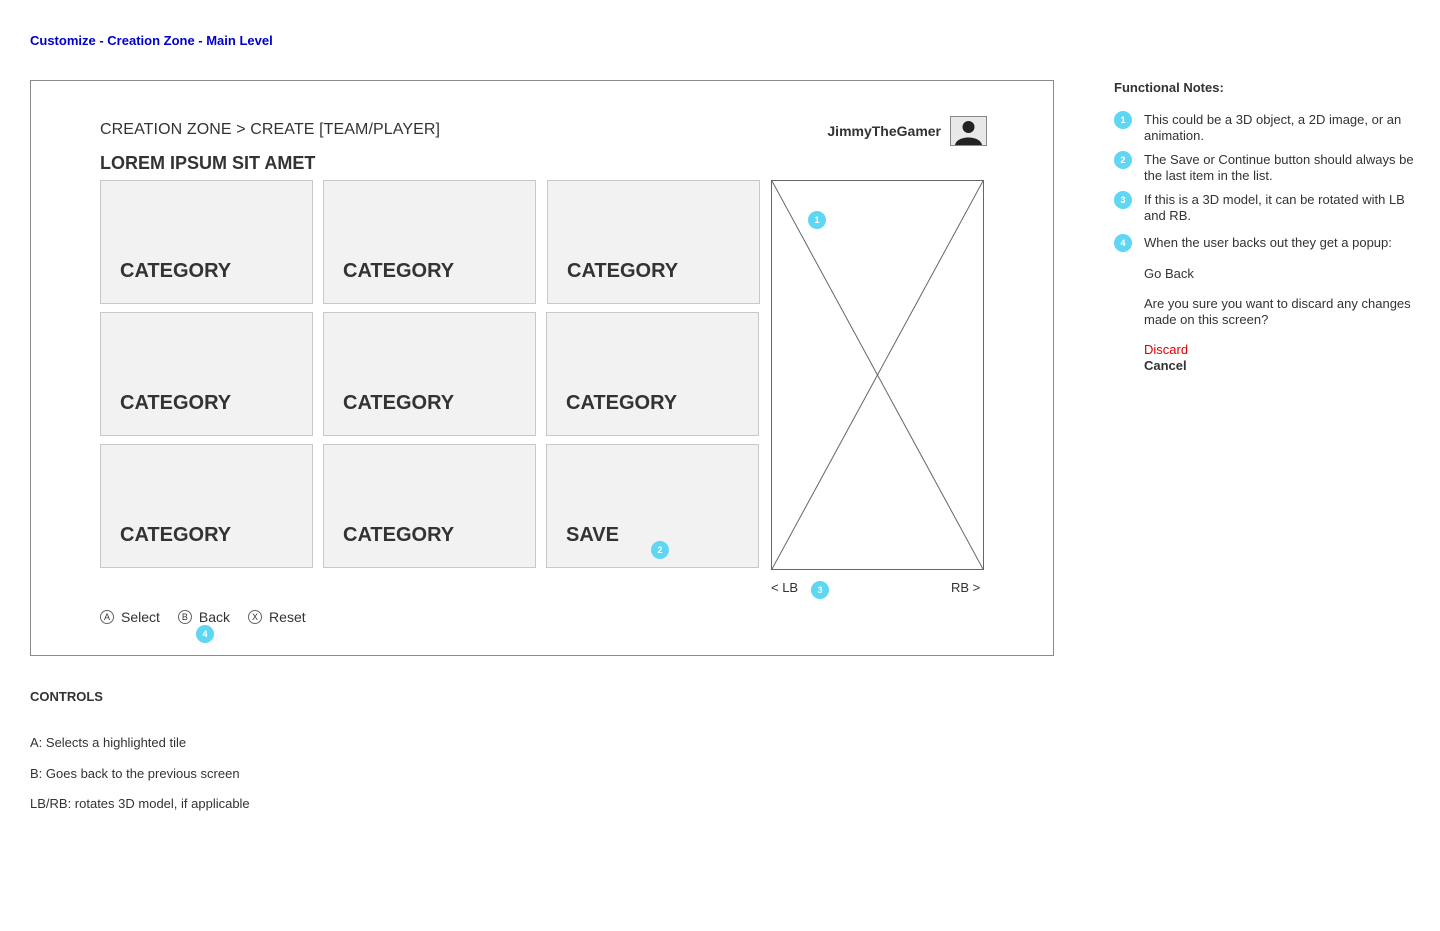 The height and width of the screenshot is (931, 1440). Describe the element at coordinates (1169, 87) in the screenshot. I see `notes-title: Functional Notes:` at that location.